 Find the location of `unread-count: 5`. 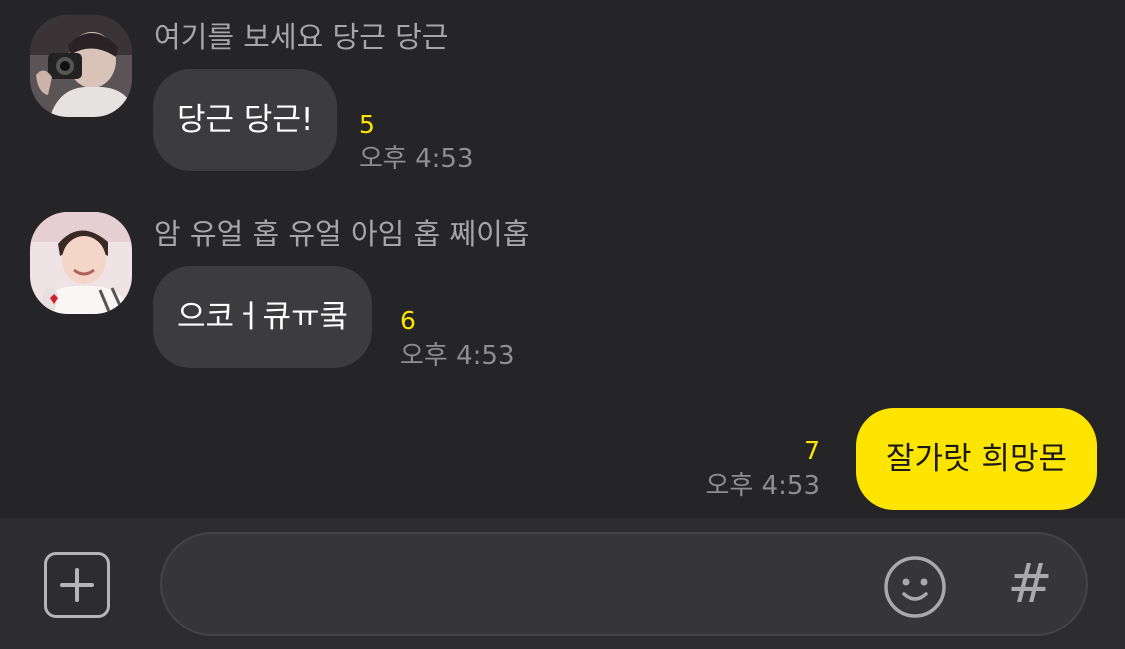

unread-count: 5 is located at coordinates (367, 124).